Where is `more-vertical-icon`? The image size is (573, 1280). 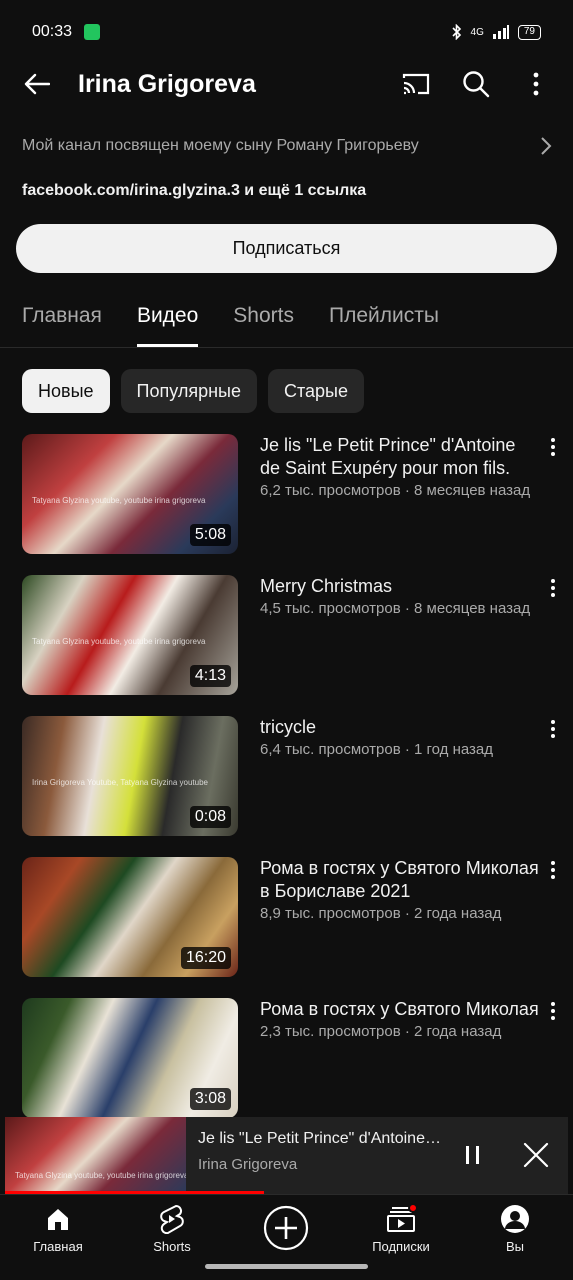 more-vertical-icon is located at coordinates (536, 84).